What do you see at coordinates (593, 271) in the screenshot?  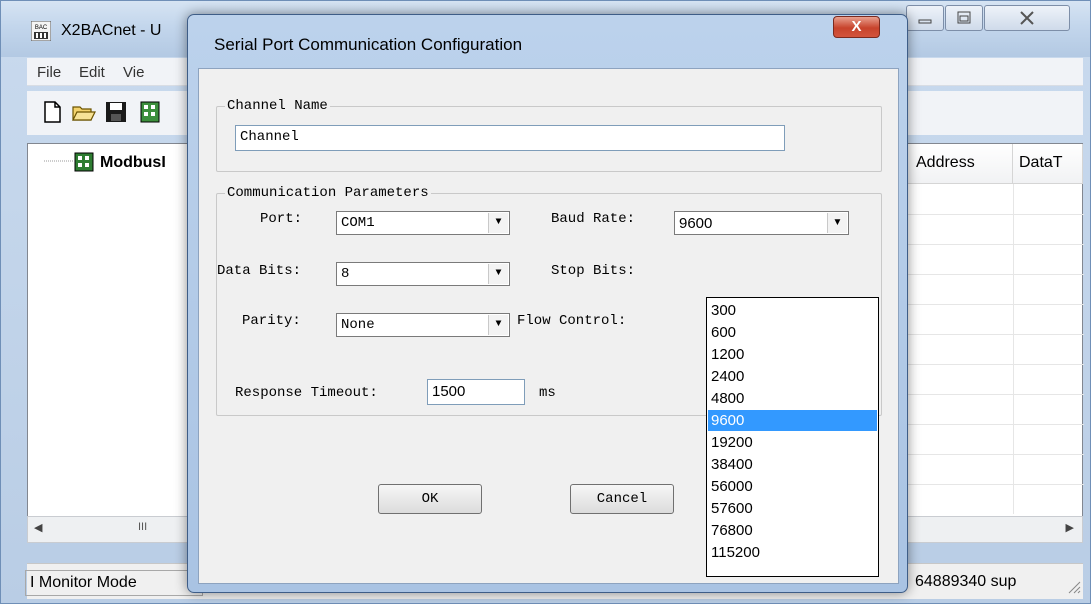 I see `stop-bits-label: Stop Bits:` at bounding box center [593, 271].